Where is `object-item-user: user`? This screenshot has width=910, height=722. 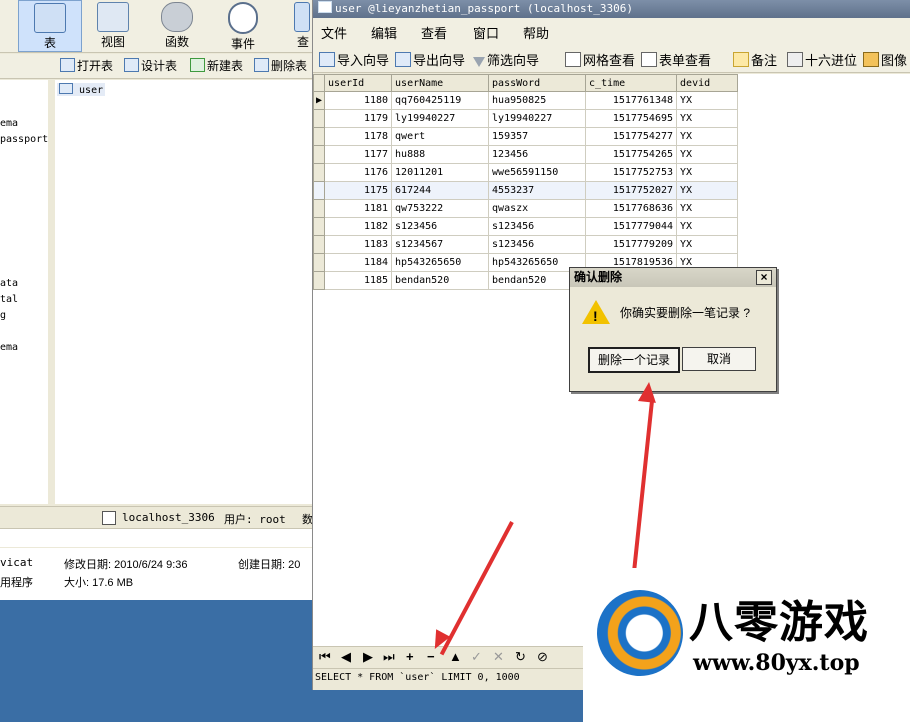 object-item-user: user is located at coordinates (81, 89).